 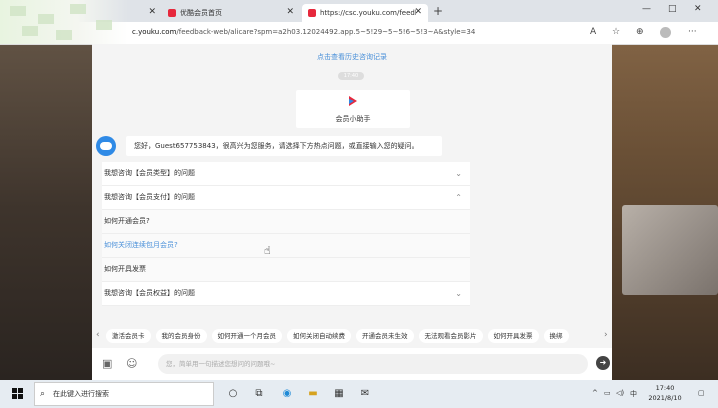 What do you see at coordinates (286, 174) in the screenshot?
I see `faq-category: 我想咨询【会员类型】的问题 ⌄` at bounding box center [286, 174].